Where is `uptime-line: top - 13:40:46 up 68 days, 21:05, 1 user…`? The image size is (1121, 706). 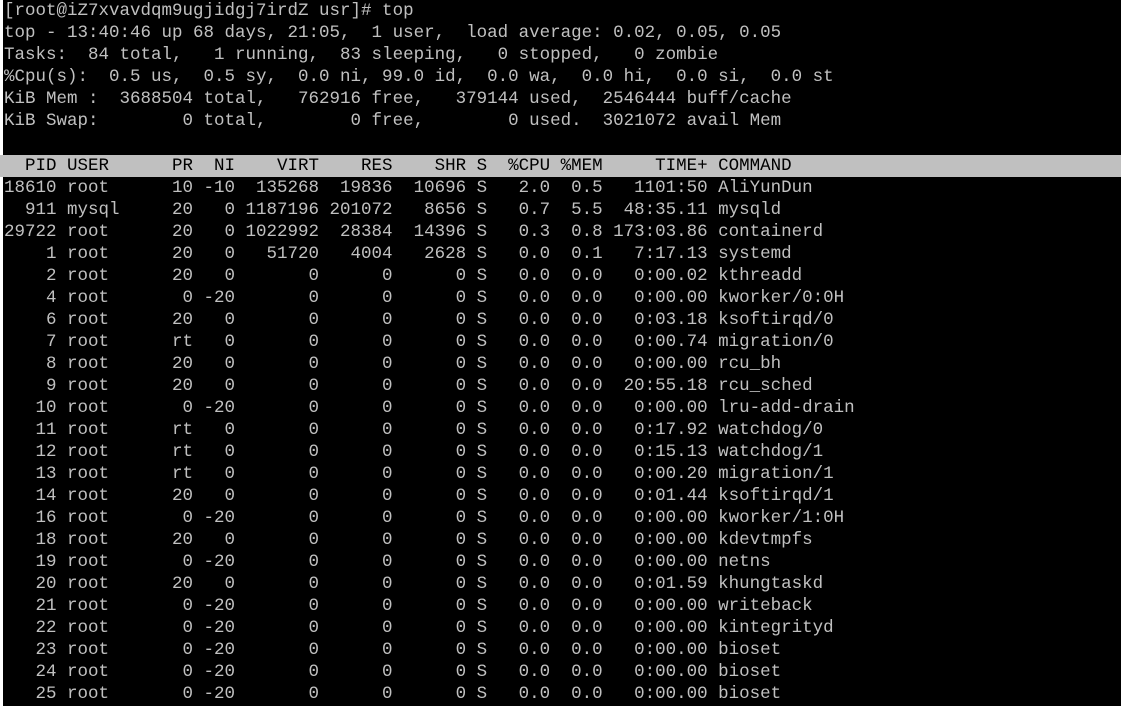 uptime-line: top - 13:40:46 up 68 days, 21:05, 1 user… is located at coordinates (393, 33).